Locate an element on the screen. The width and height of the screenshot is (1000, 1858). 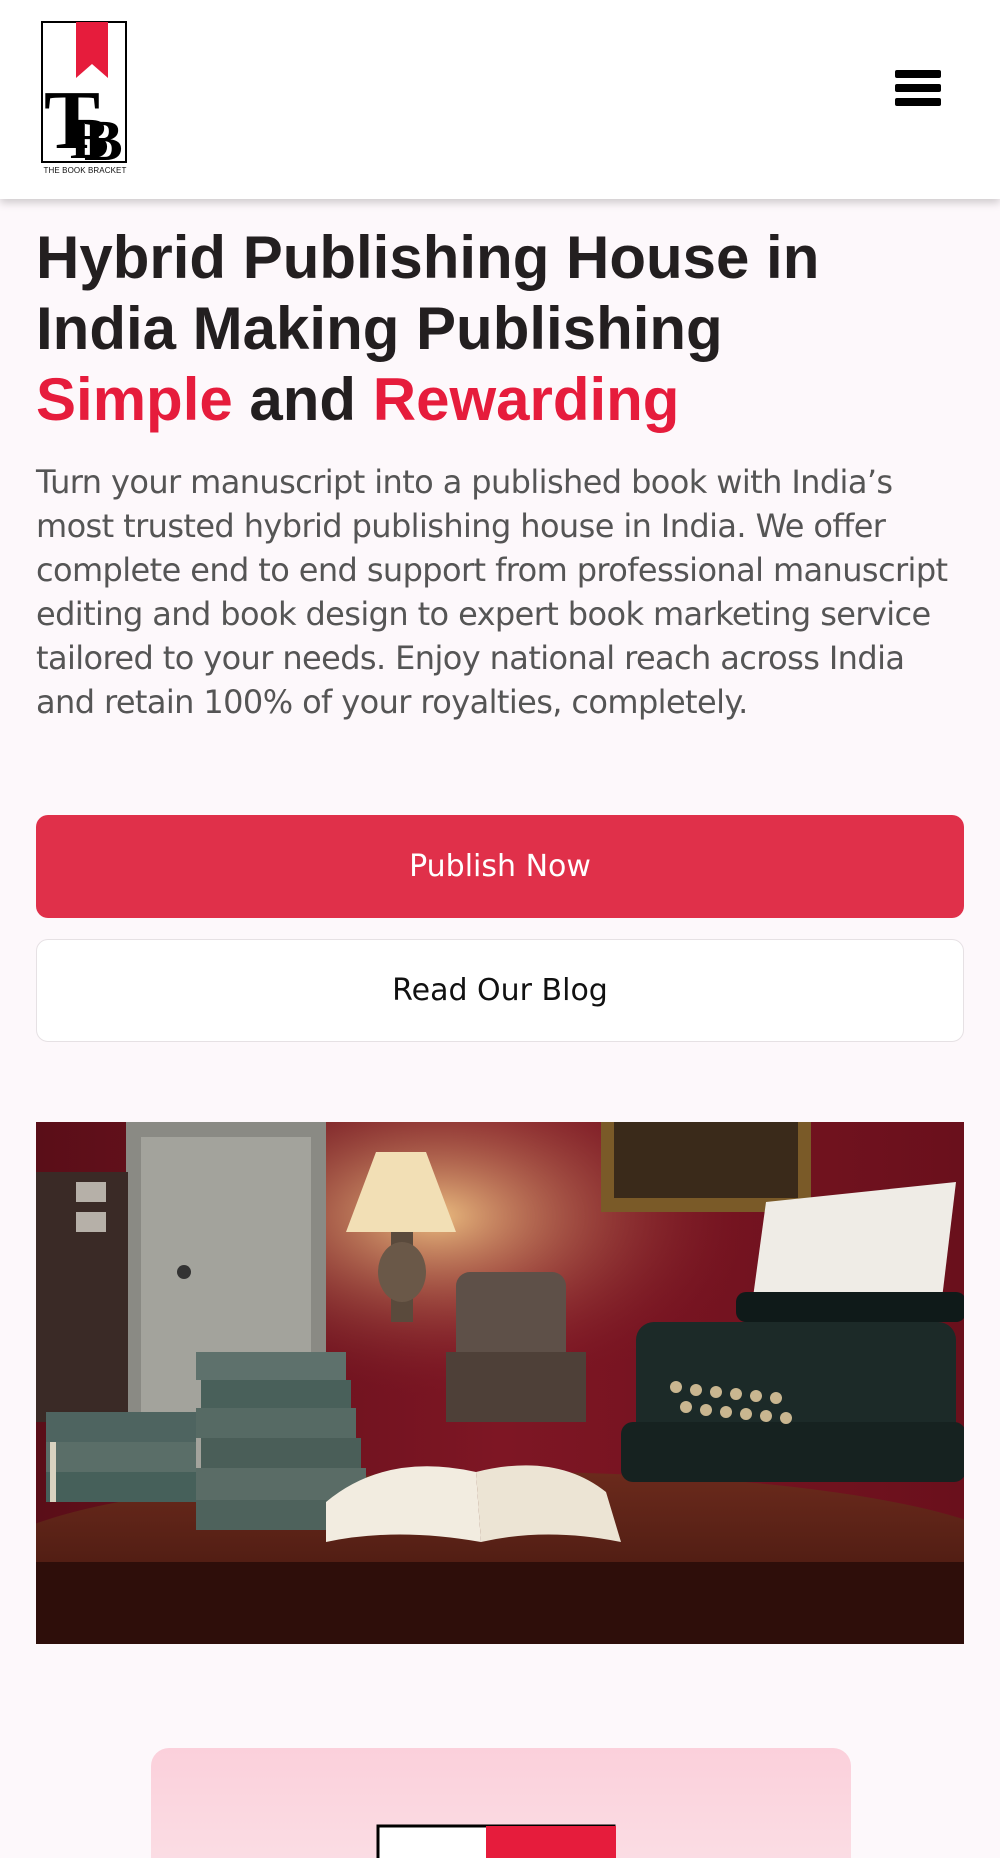
hero-title-simple: Simple is located at coordinates (134, 399).